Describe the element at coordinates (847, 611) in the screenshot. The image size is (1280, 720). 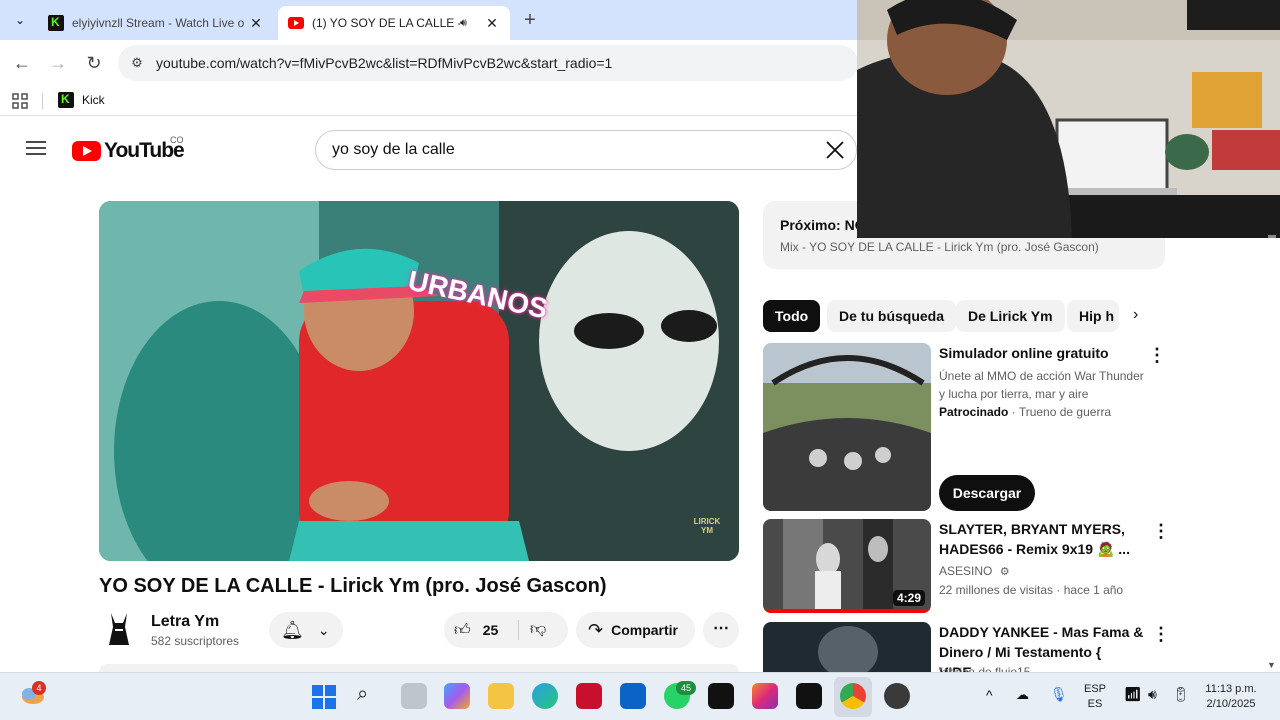
I see `watch-progress-bar` at that location.